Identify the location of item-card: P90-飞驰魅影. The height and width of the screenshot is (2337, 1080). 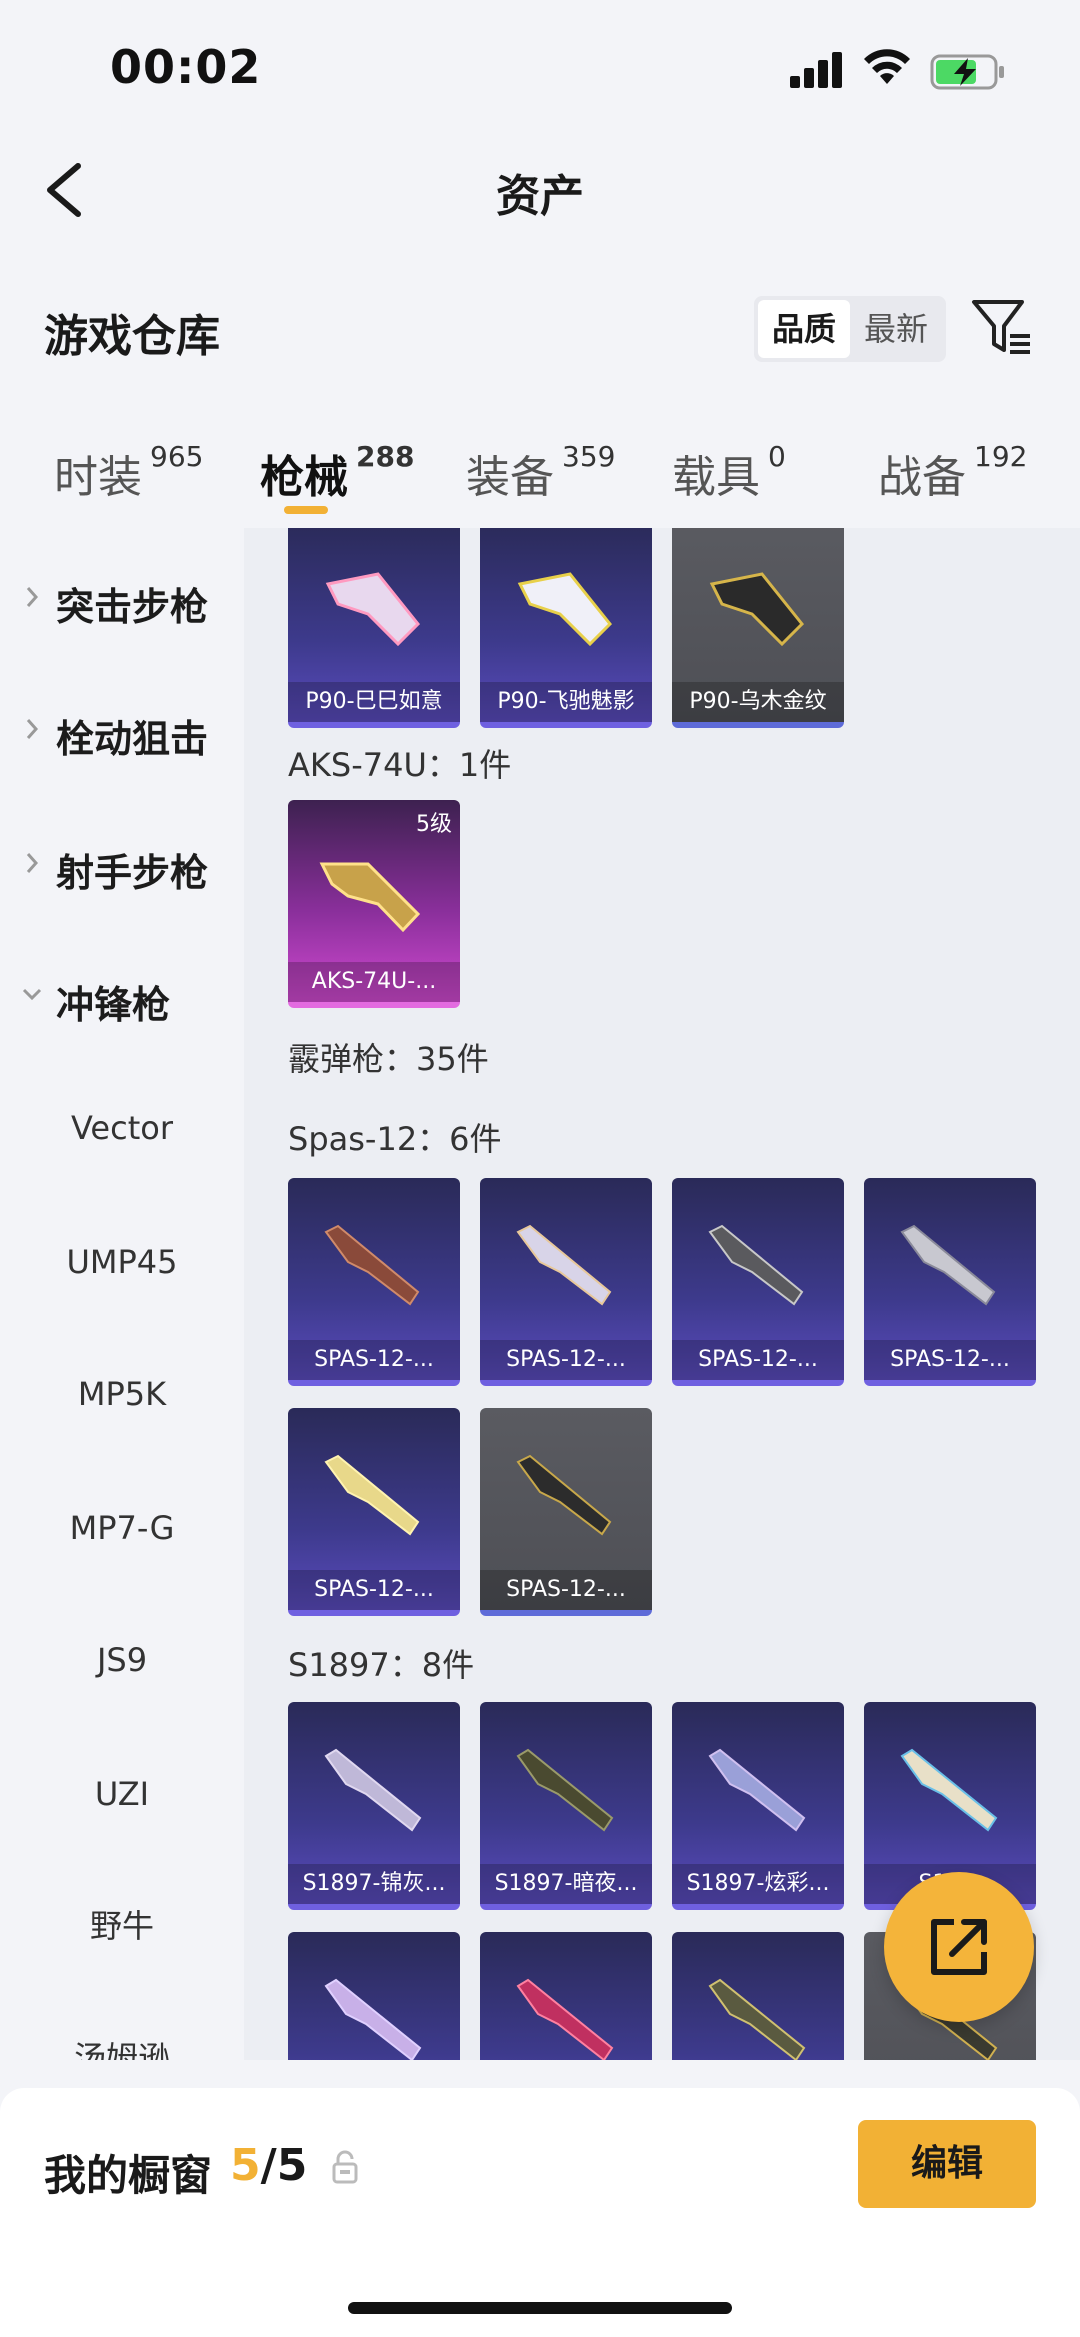
(566, 628).